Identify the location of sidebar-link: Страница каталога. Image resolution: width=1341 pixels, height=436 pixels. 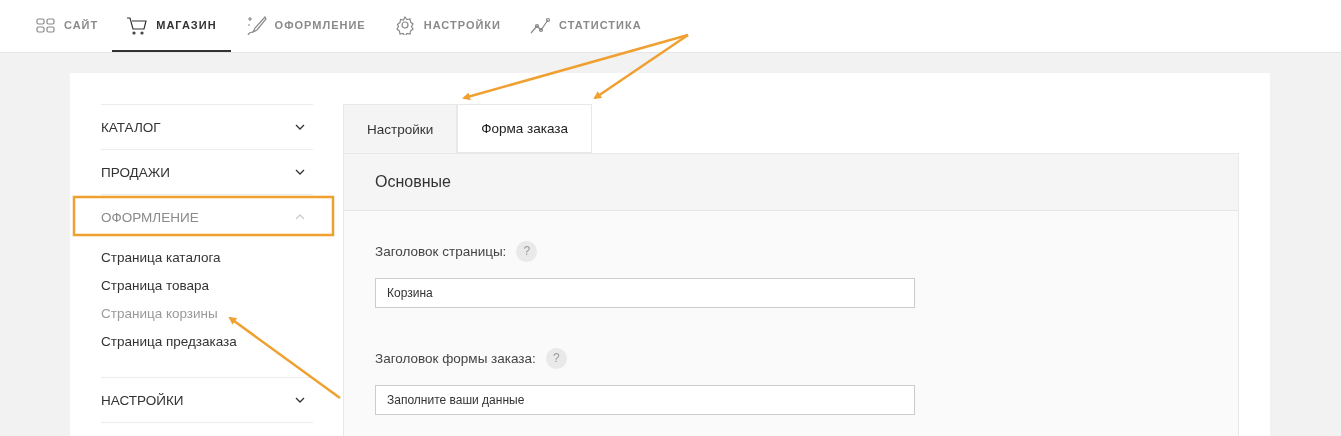
(161, 257).